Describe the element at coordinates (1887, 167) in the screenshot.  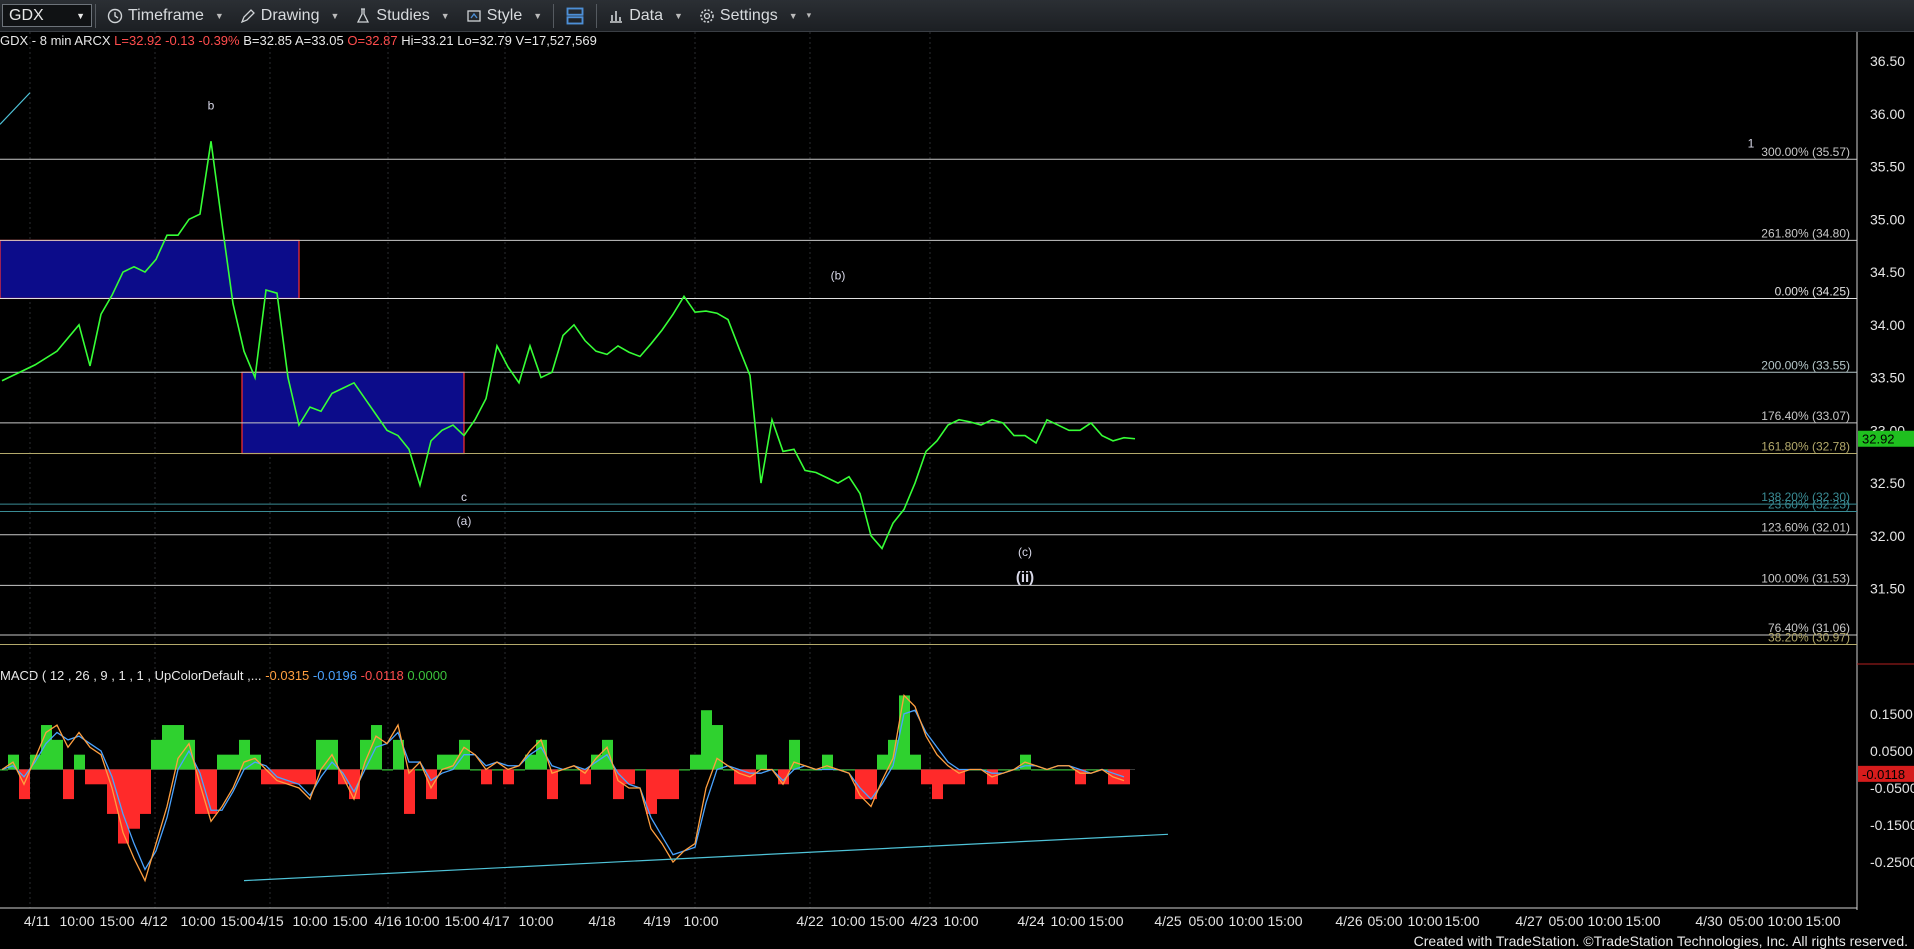
I see `price-tick-label: 35.50` at that location.